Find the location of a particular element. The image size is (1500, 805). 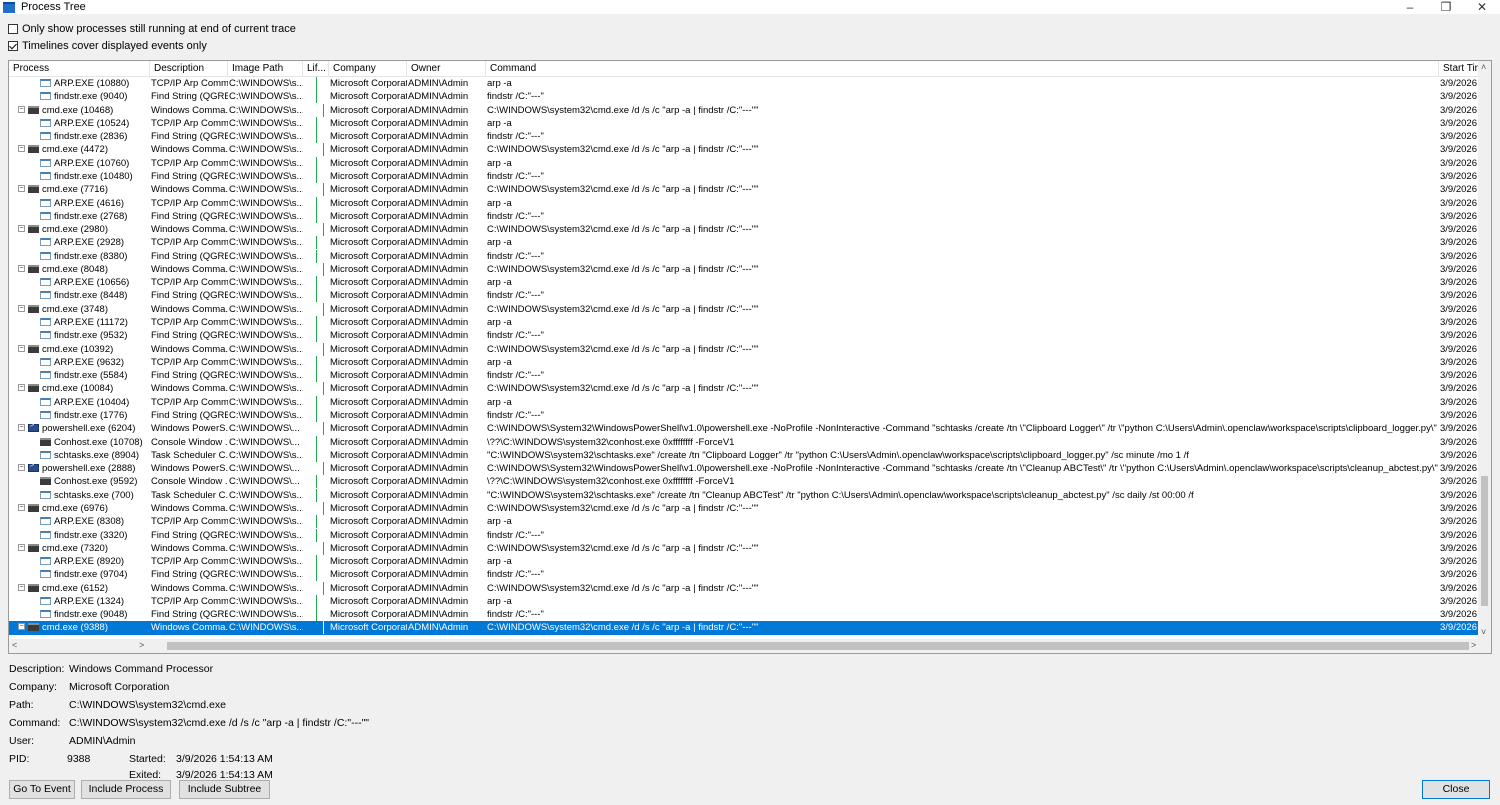

restore-icon: ❐ is located at coordinates (1446, 7).